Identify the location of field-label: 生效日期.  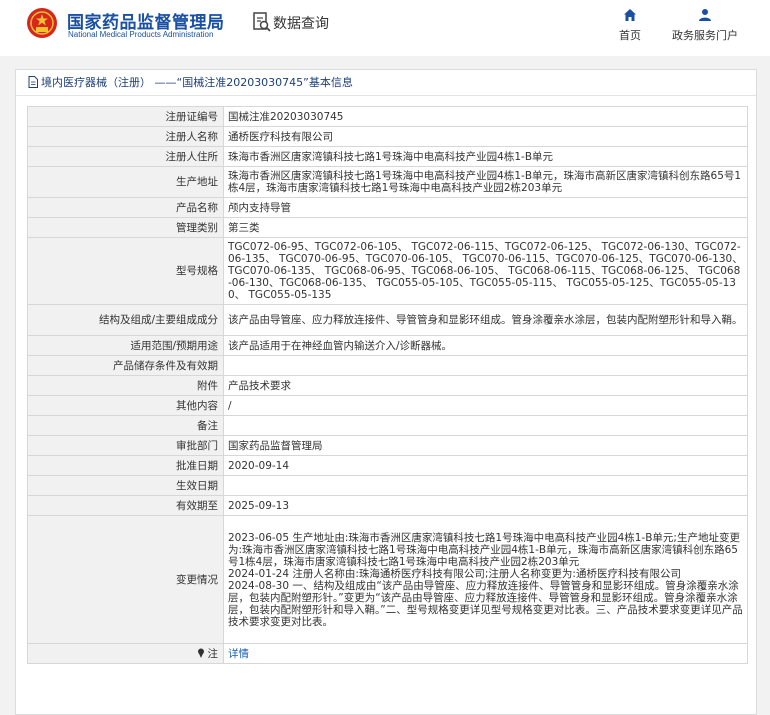
(125, 485).